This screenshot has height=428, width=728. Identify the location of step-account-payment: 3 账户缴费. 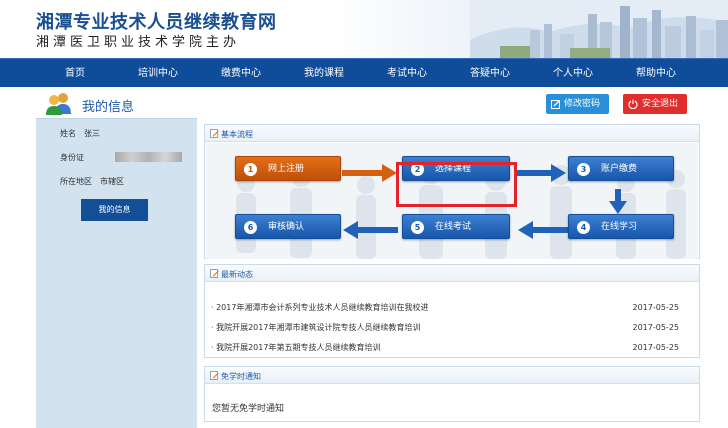
(621, 168).